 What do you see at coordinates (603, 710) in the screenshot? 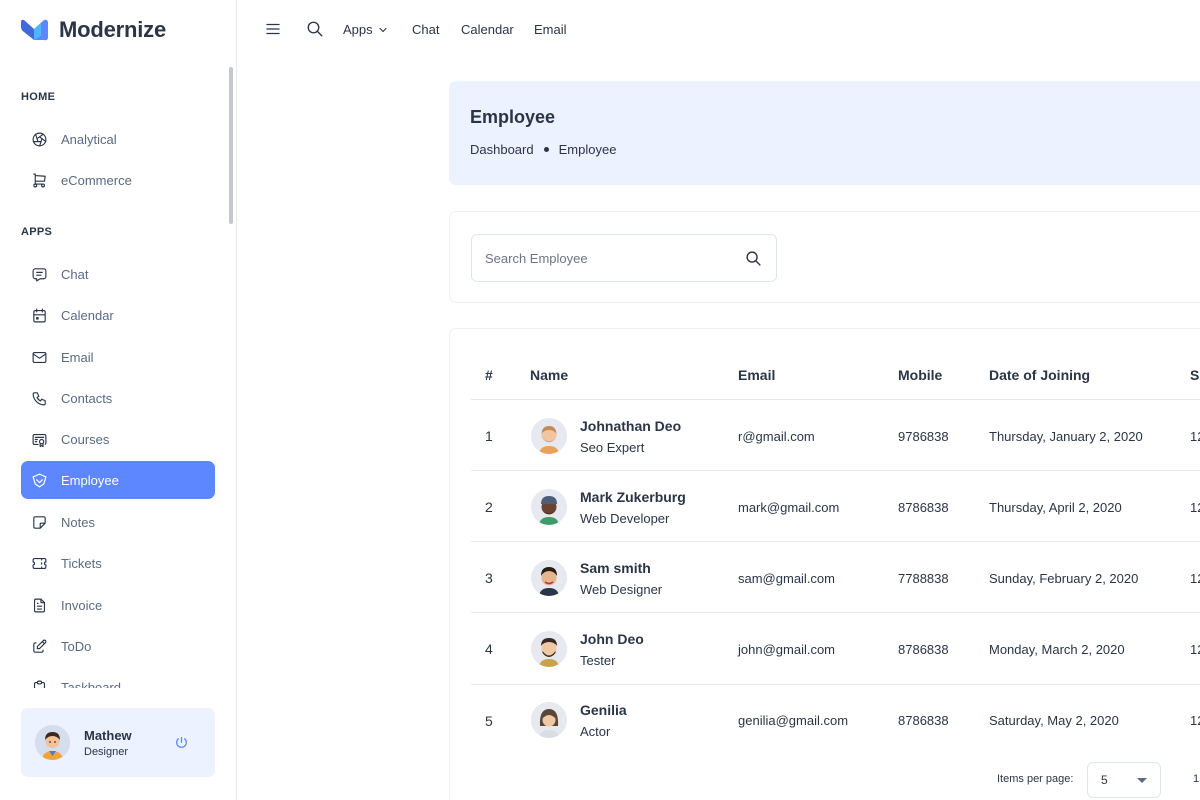
I see `employee-name: Genilia` at bounding box center [603, 710].